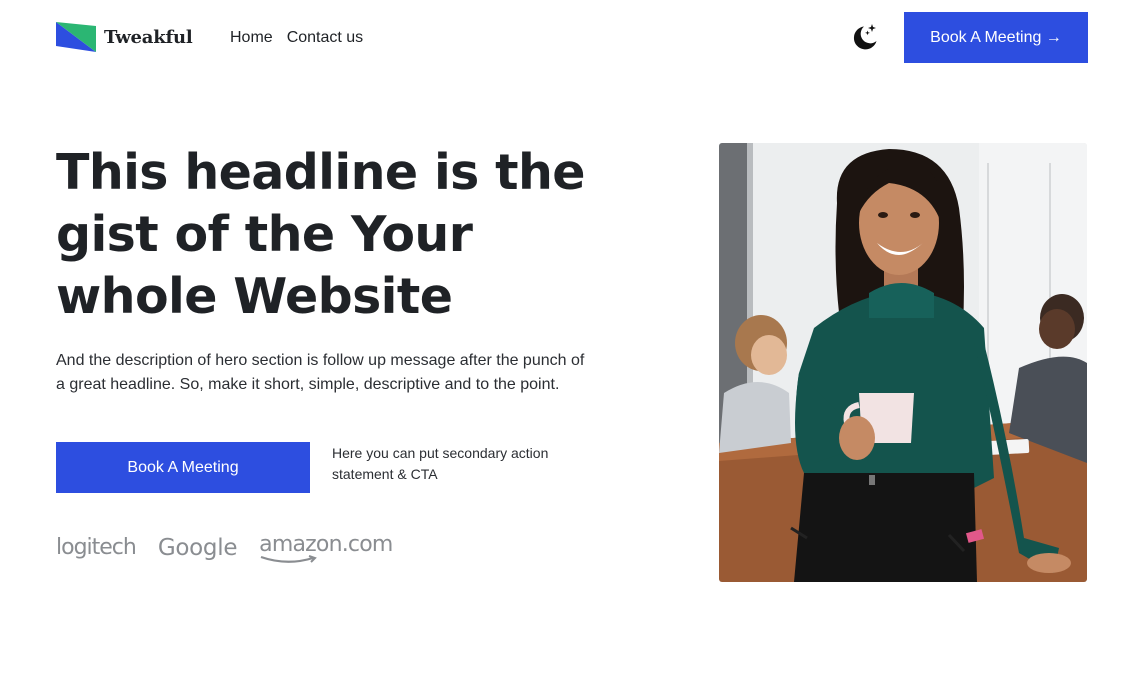  I want to click on moon-stars-icon, so click(864, 38).